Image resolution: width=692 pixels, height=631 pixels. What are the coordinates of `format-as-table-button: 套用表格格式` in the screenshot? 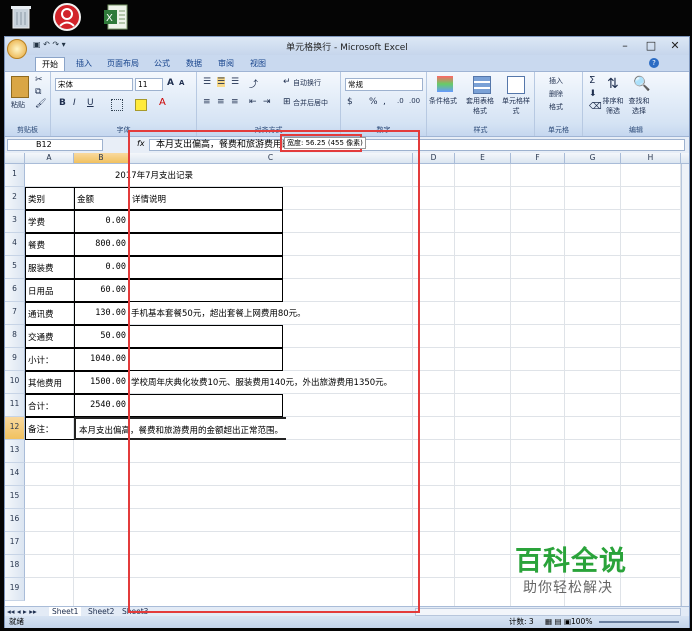 It's located at (480, 106).